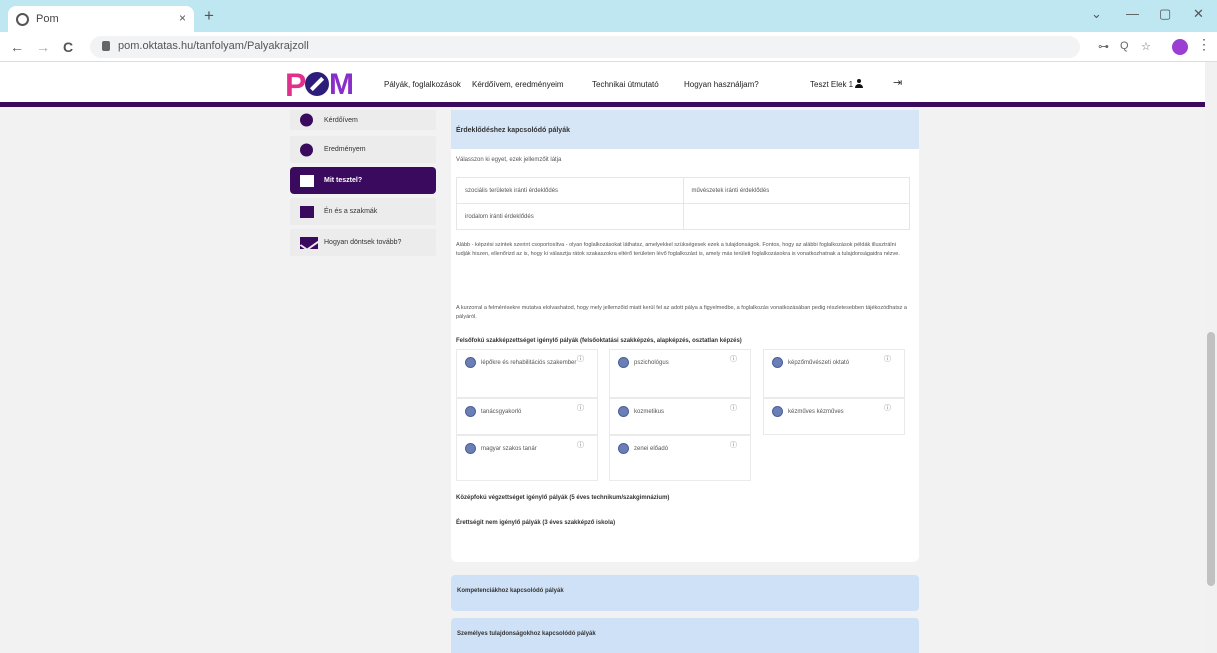  Describe the element at coordinates (570, 190) in the screenshot. I see `option-social: szociális területek iránti érdeklődés` at that location.